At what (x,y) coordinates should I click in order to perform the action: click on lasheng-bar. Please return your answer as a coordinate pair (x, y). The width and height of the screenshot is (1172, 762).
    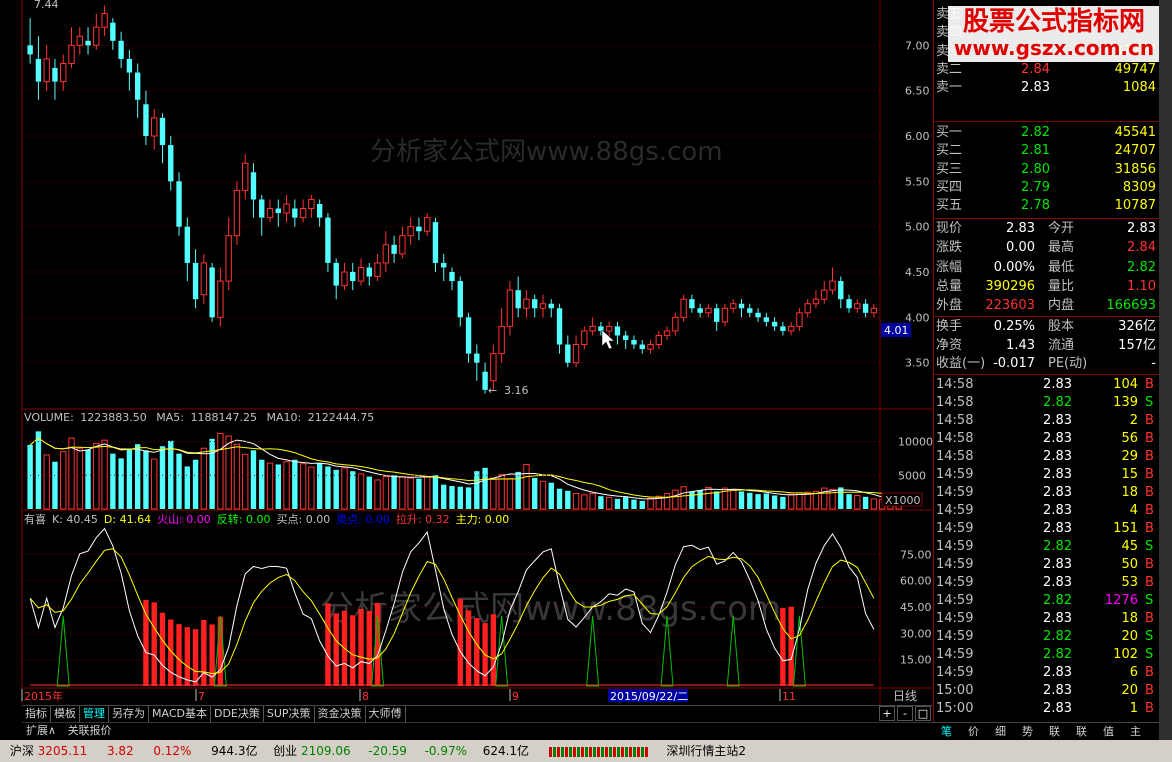
    Looking at the image, I should click on (353, 650).